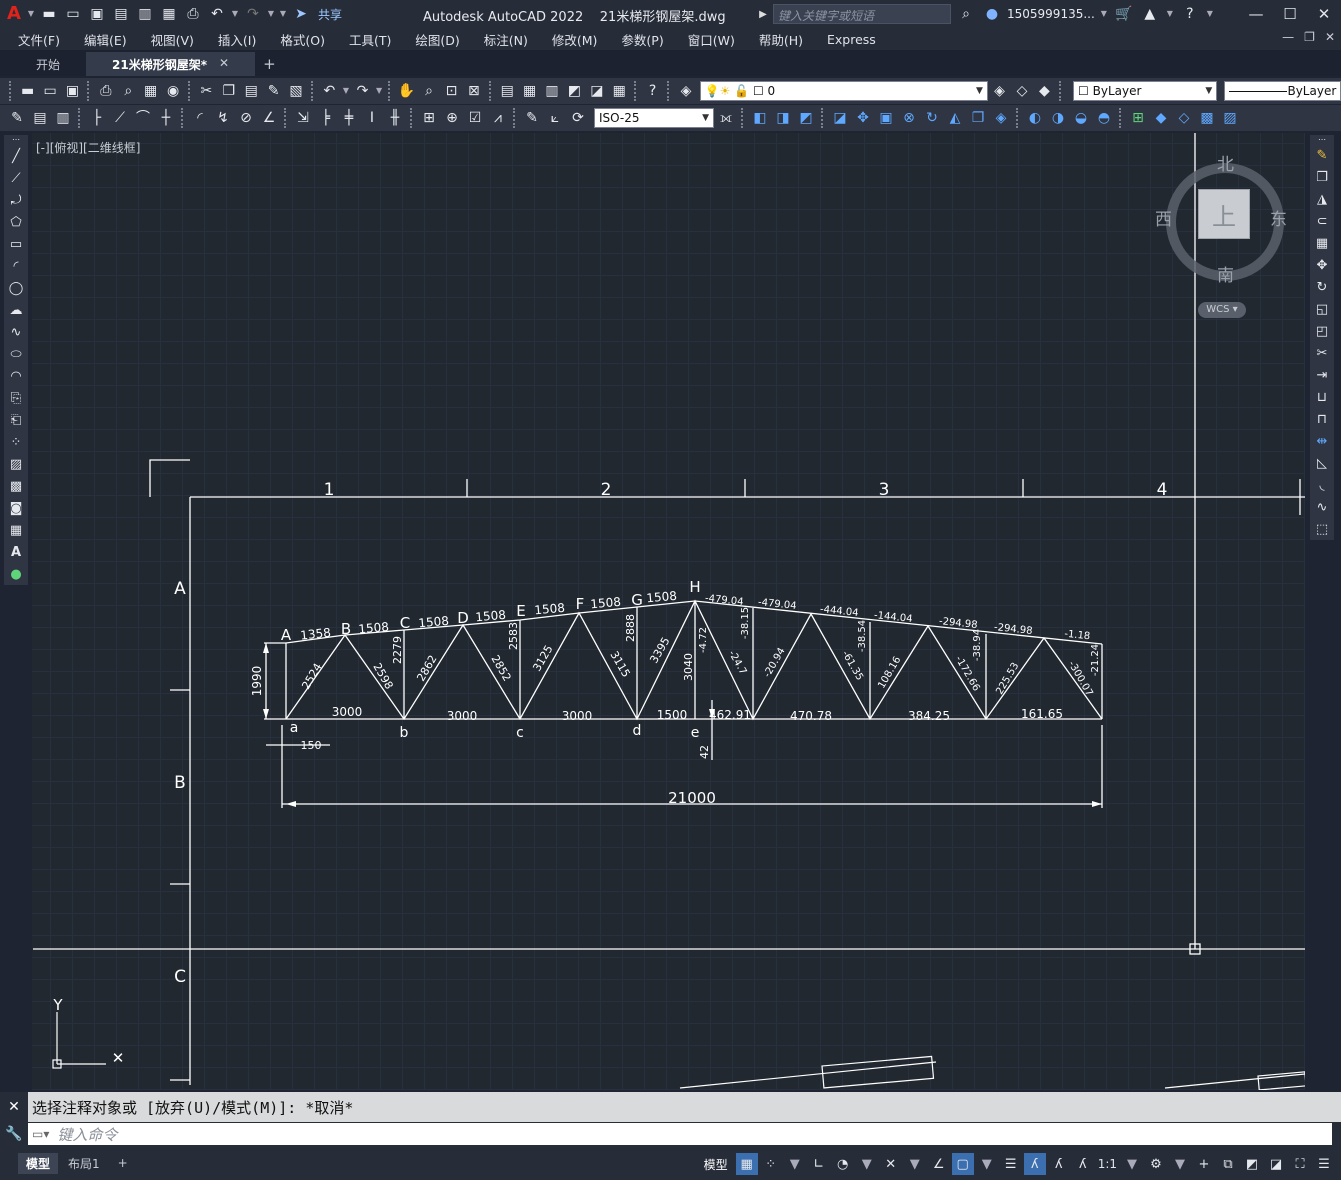 Image resolution: width=1341 pixels, height=1180 pixels. I want to click on jogged-icon: ↯, so click(223, 118).